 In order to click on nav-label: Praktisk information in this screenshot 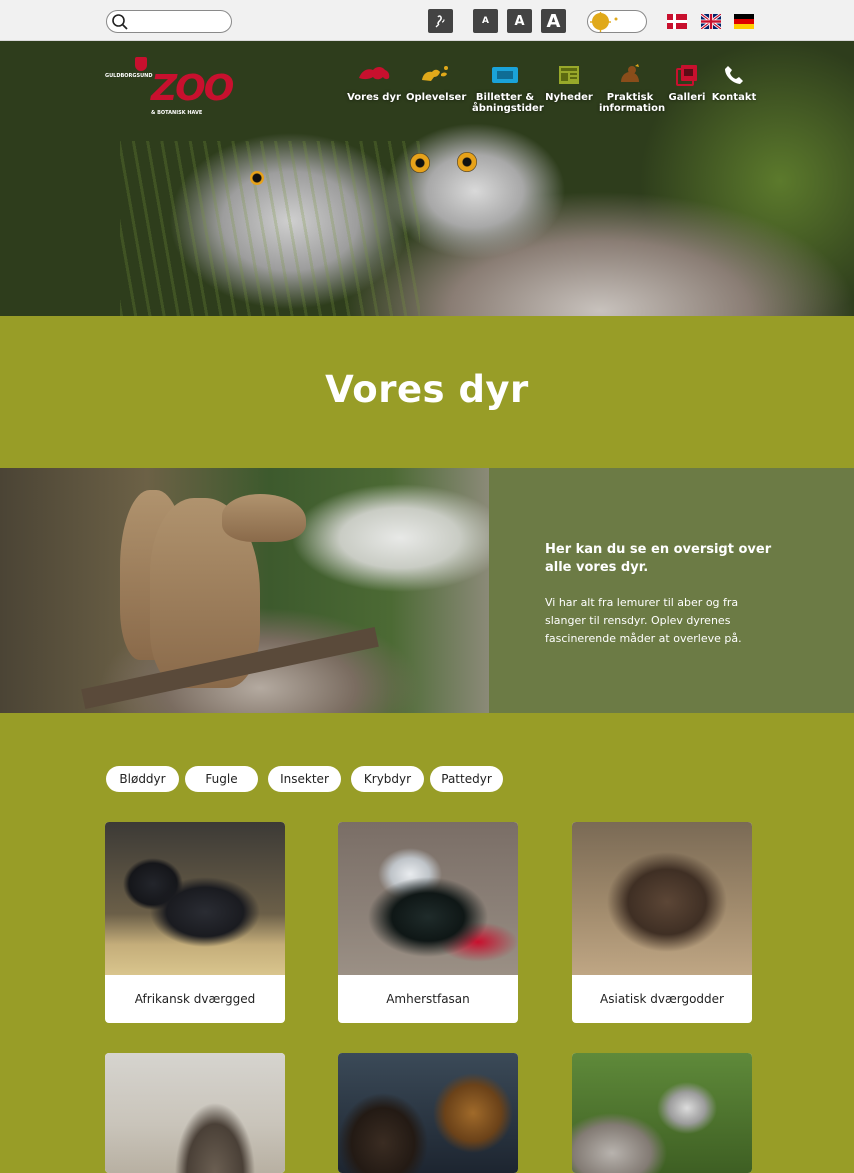, I will do `click(632, 103)`.